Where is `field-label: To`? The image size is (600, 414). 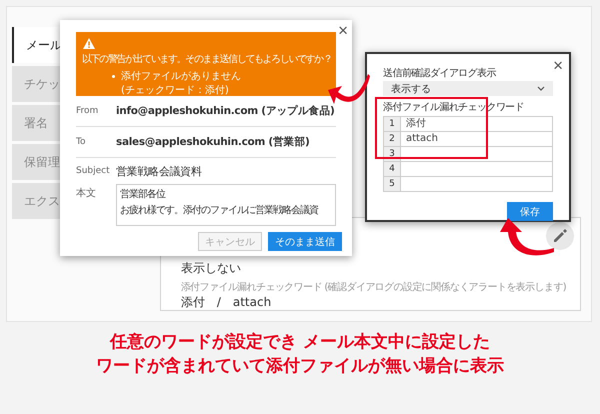 field-label: To is located at coordinates (81, 142).